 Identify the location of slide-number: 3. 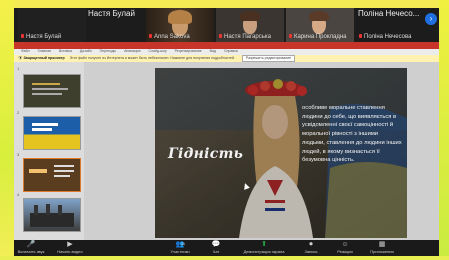
(18, 154).